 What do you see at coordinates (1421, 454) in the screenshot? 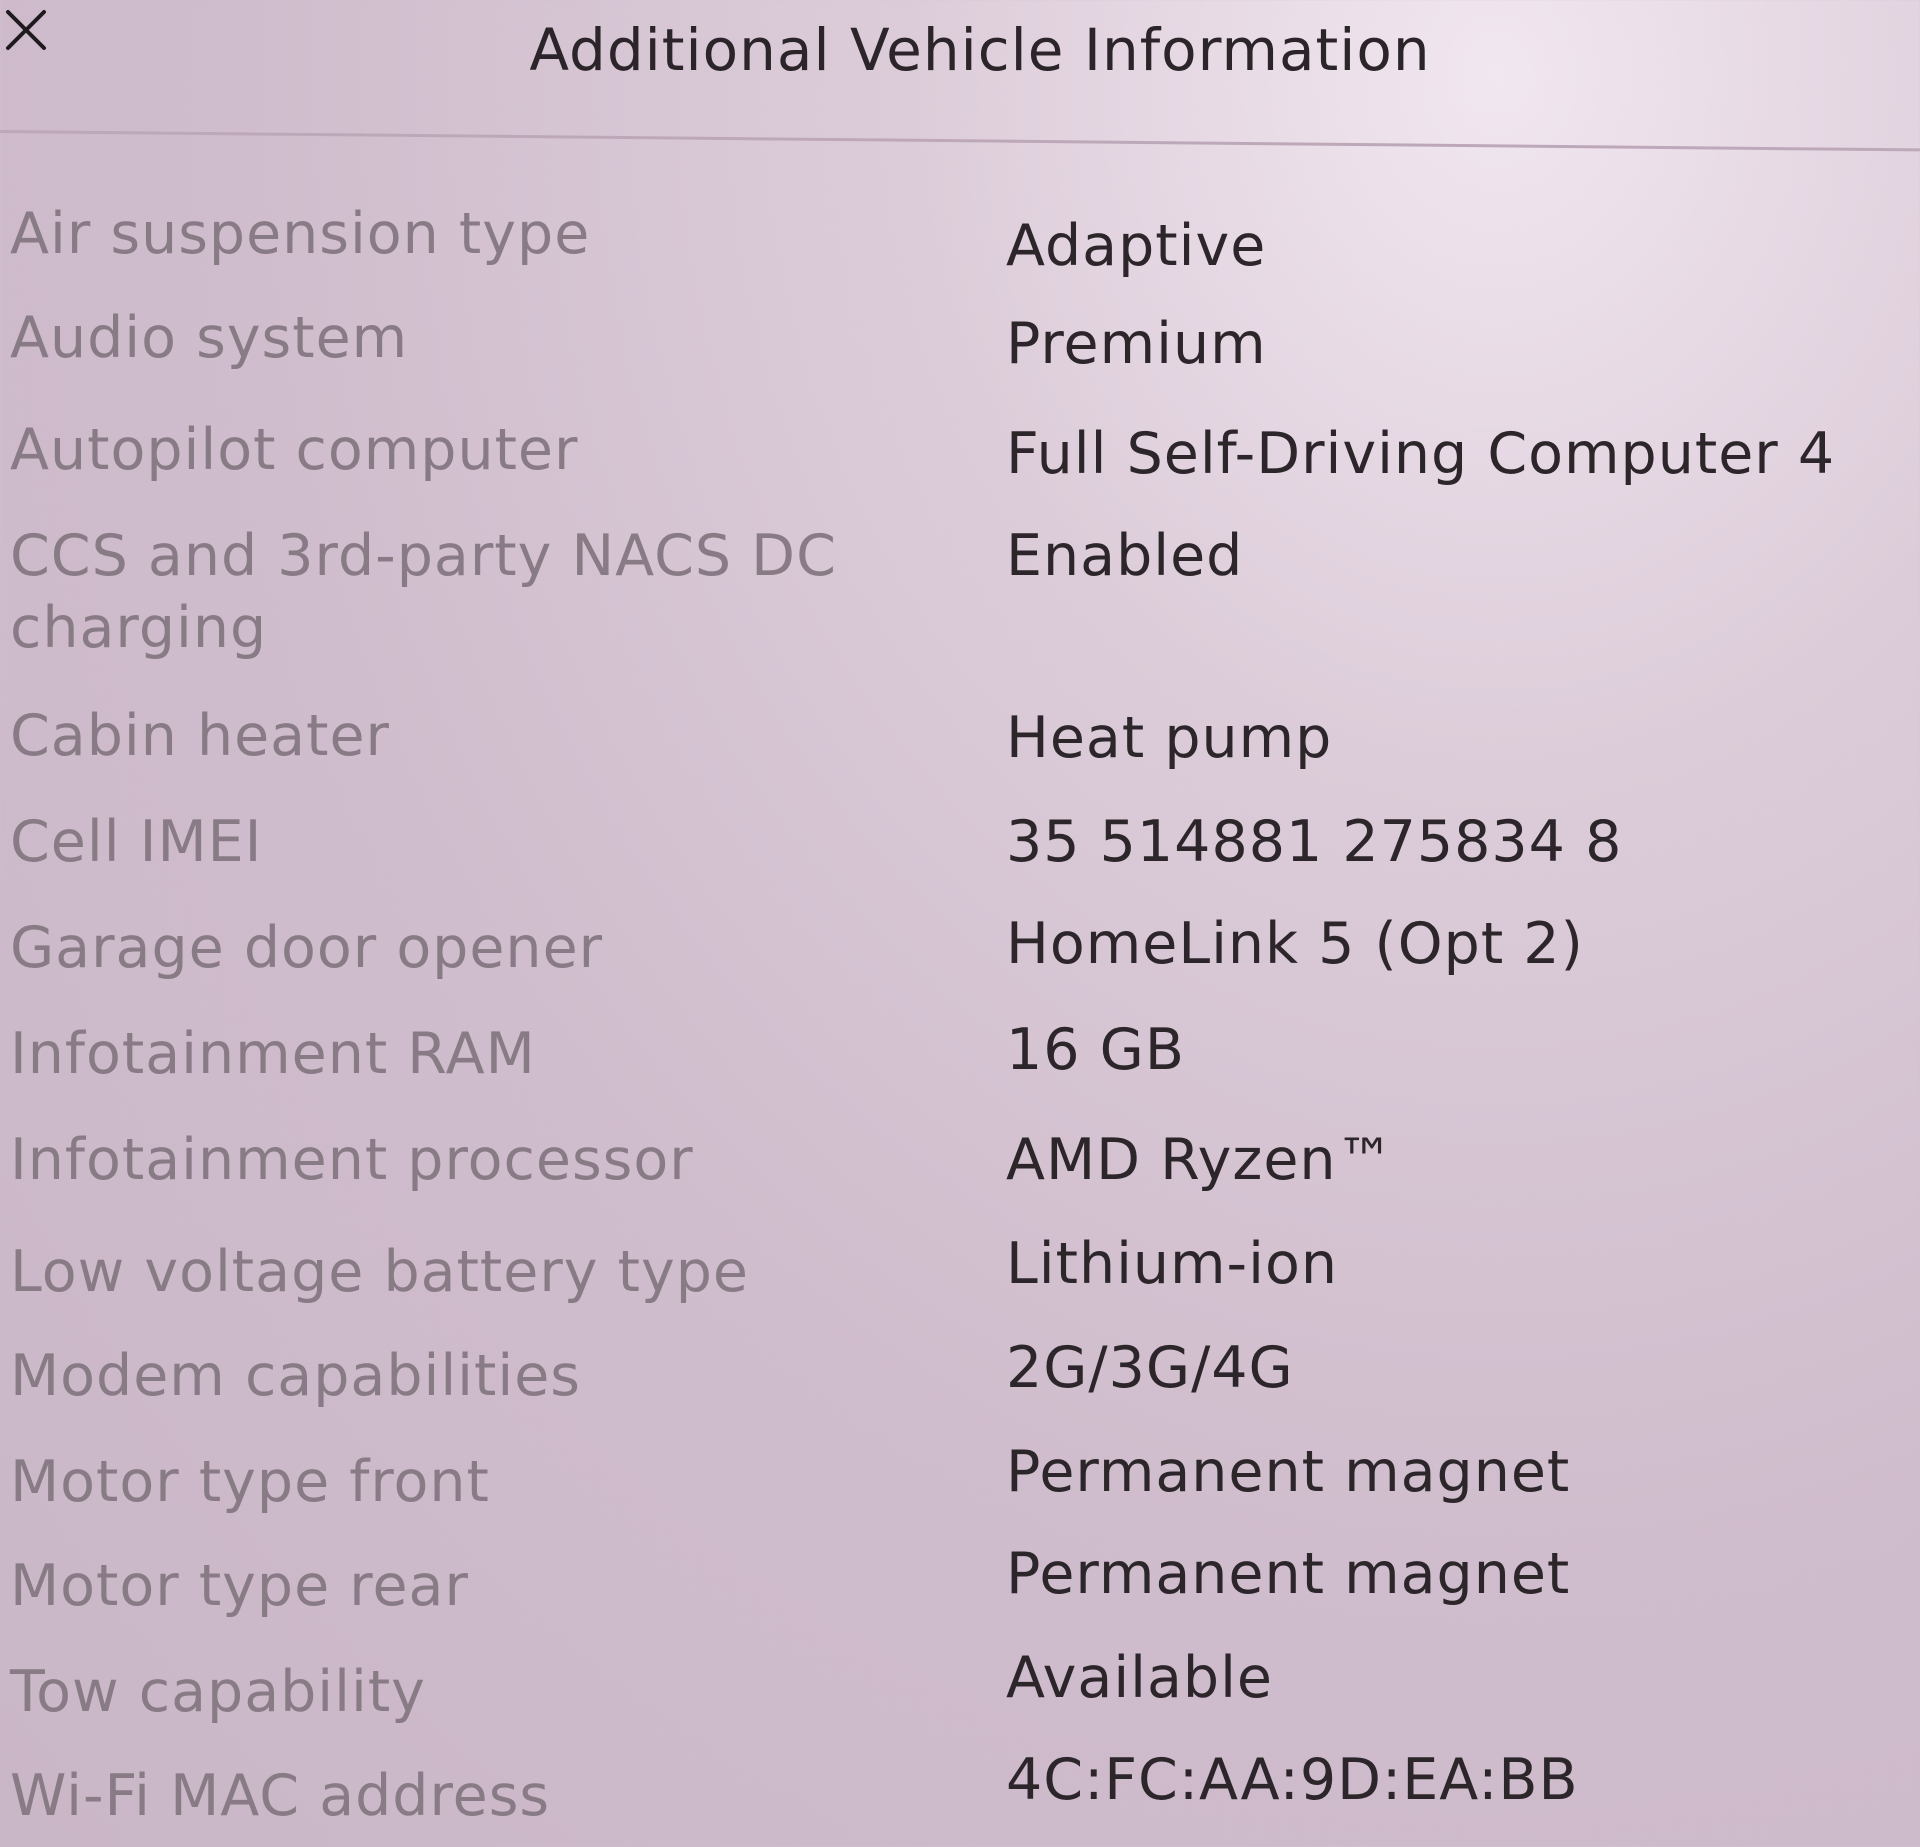
I see `info-value: Full Self-Driving Computer 4` at bounding box center [1421, 454].